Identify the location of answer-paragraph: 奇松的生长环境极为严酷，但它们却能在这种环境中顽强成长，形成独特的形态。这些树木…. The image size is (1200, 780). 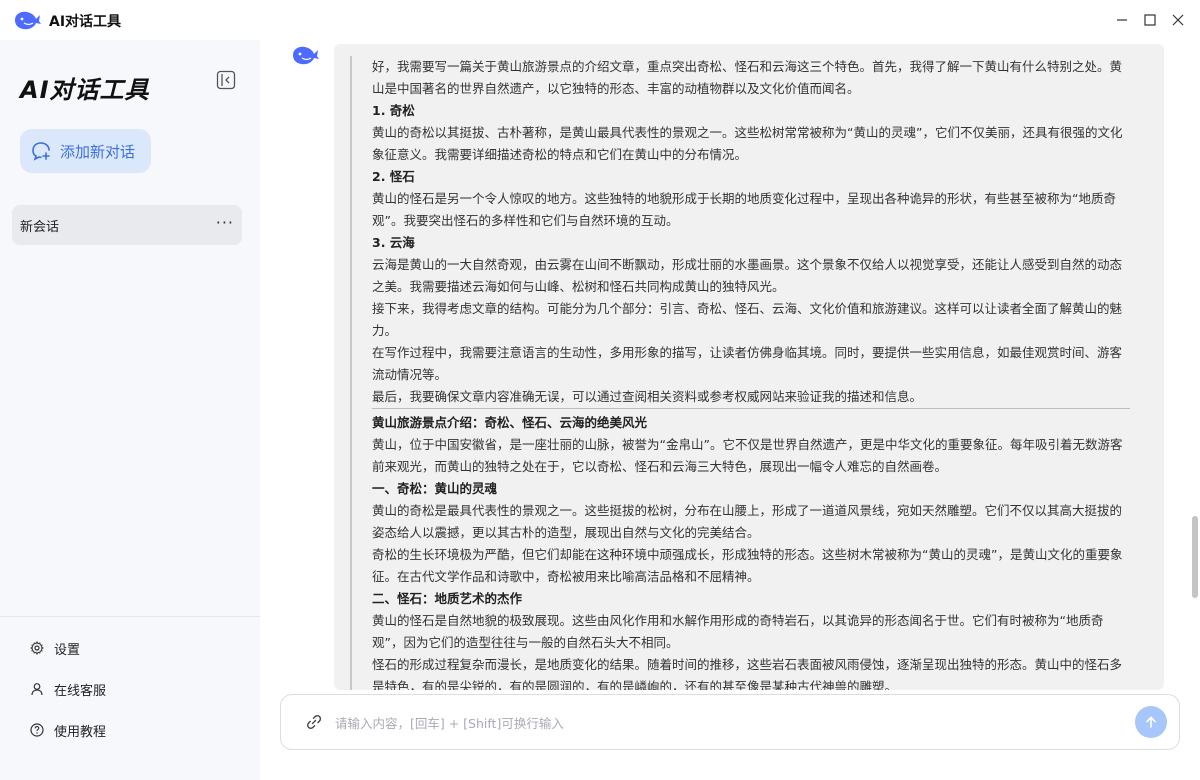
(747, 565).